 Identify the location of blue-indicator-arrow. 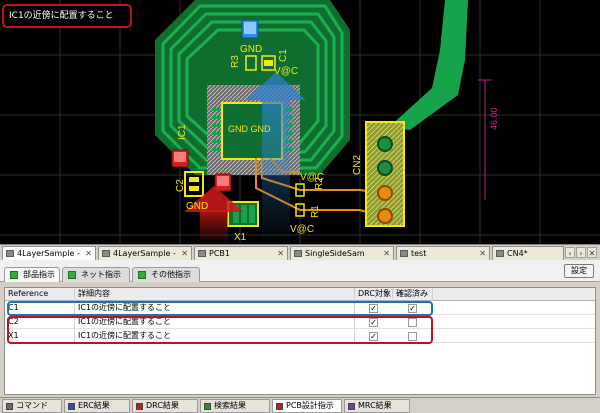
(276, 172).